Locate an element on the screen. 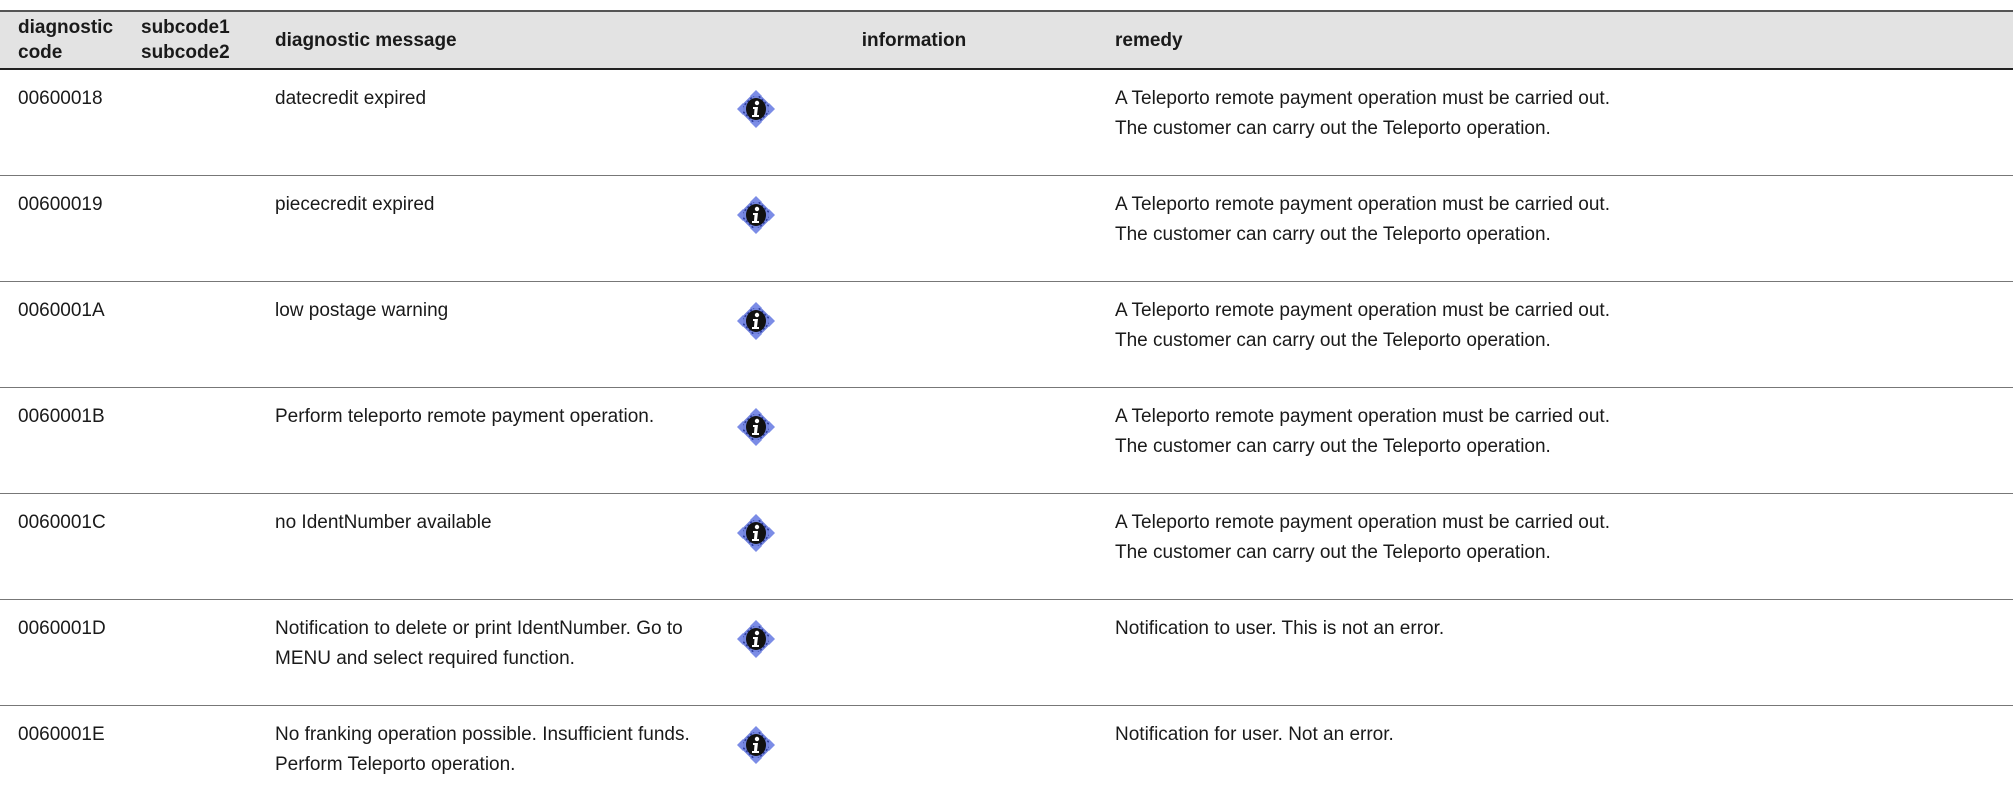  remedy-line: Notification for user. Not an error. is located at coordinates (1254, 734).